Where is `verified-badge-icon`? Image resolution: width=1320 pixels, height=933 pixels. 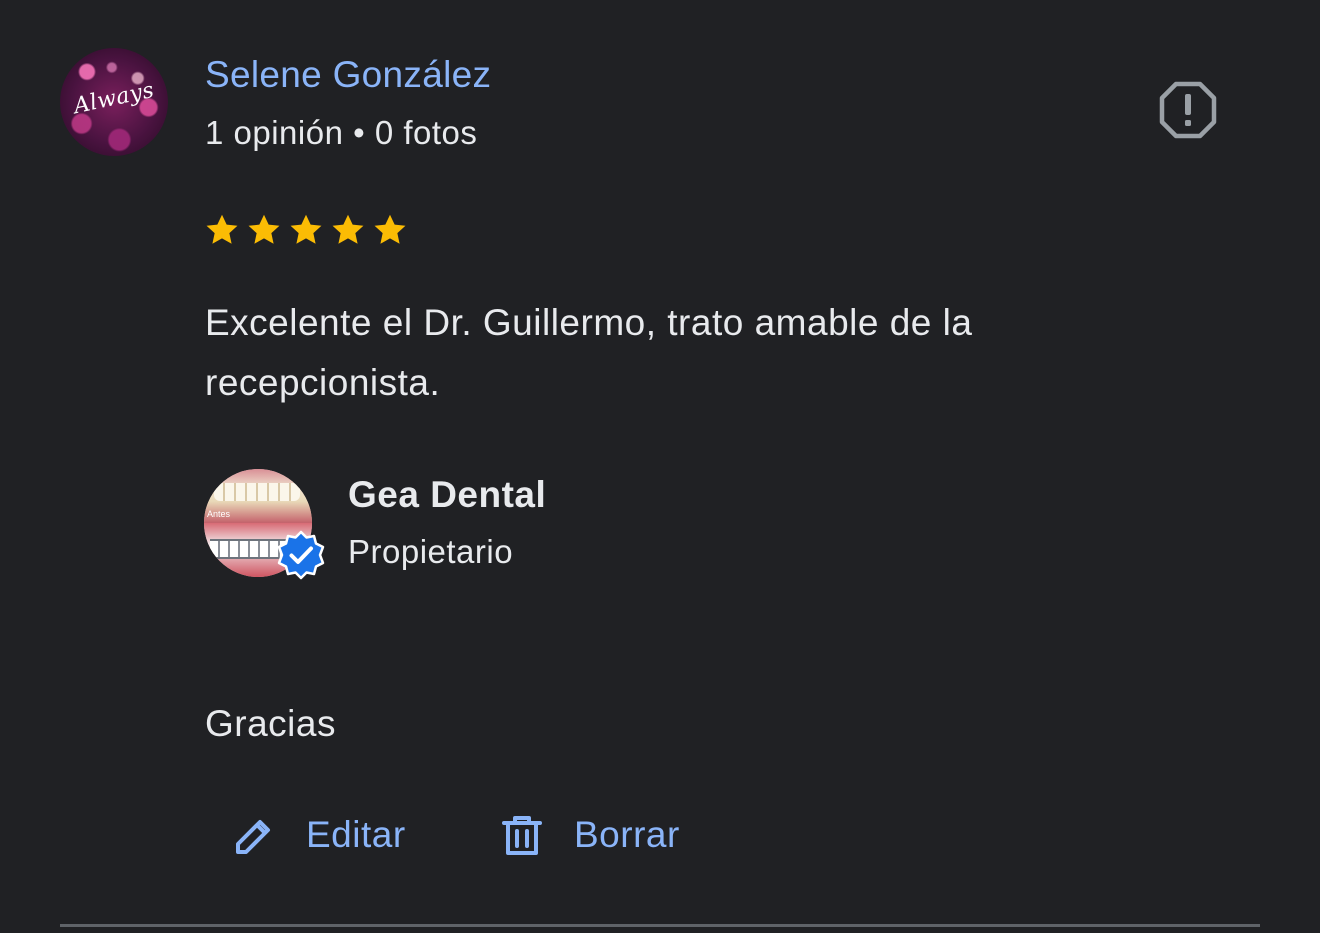 verified-badge-icon is located at coordinates (301, 555).